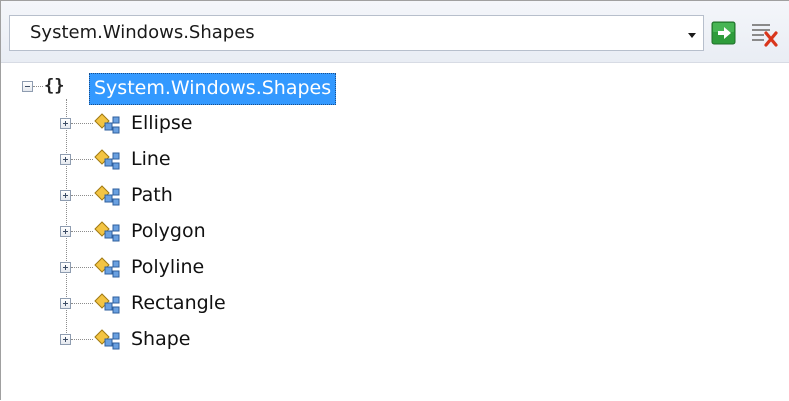 This screenshot has width=789, height=401. I want to click on namespace-combobox: System.Windows.Shapes, so click(356, 33).